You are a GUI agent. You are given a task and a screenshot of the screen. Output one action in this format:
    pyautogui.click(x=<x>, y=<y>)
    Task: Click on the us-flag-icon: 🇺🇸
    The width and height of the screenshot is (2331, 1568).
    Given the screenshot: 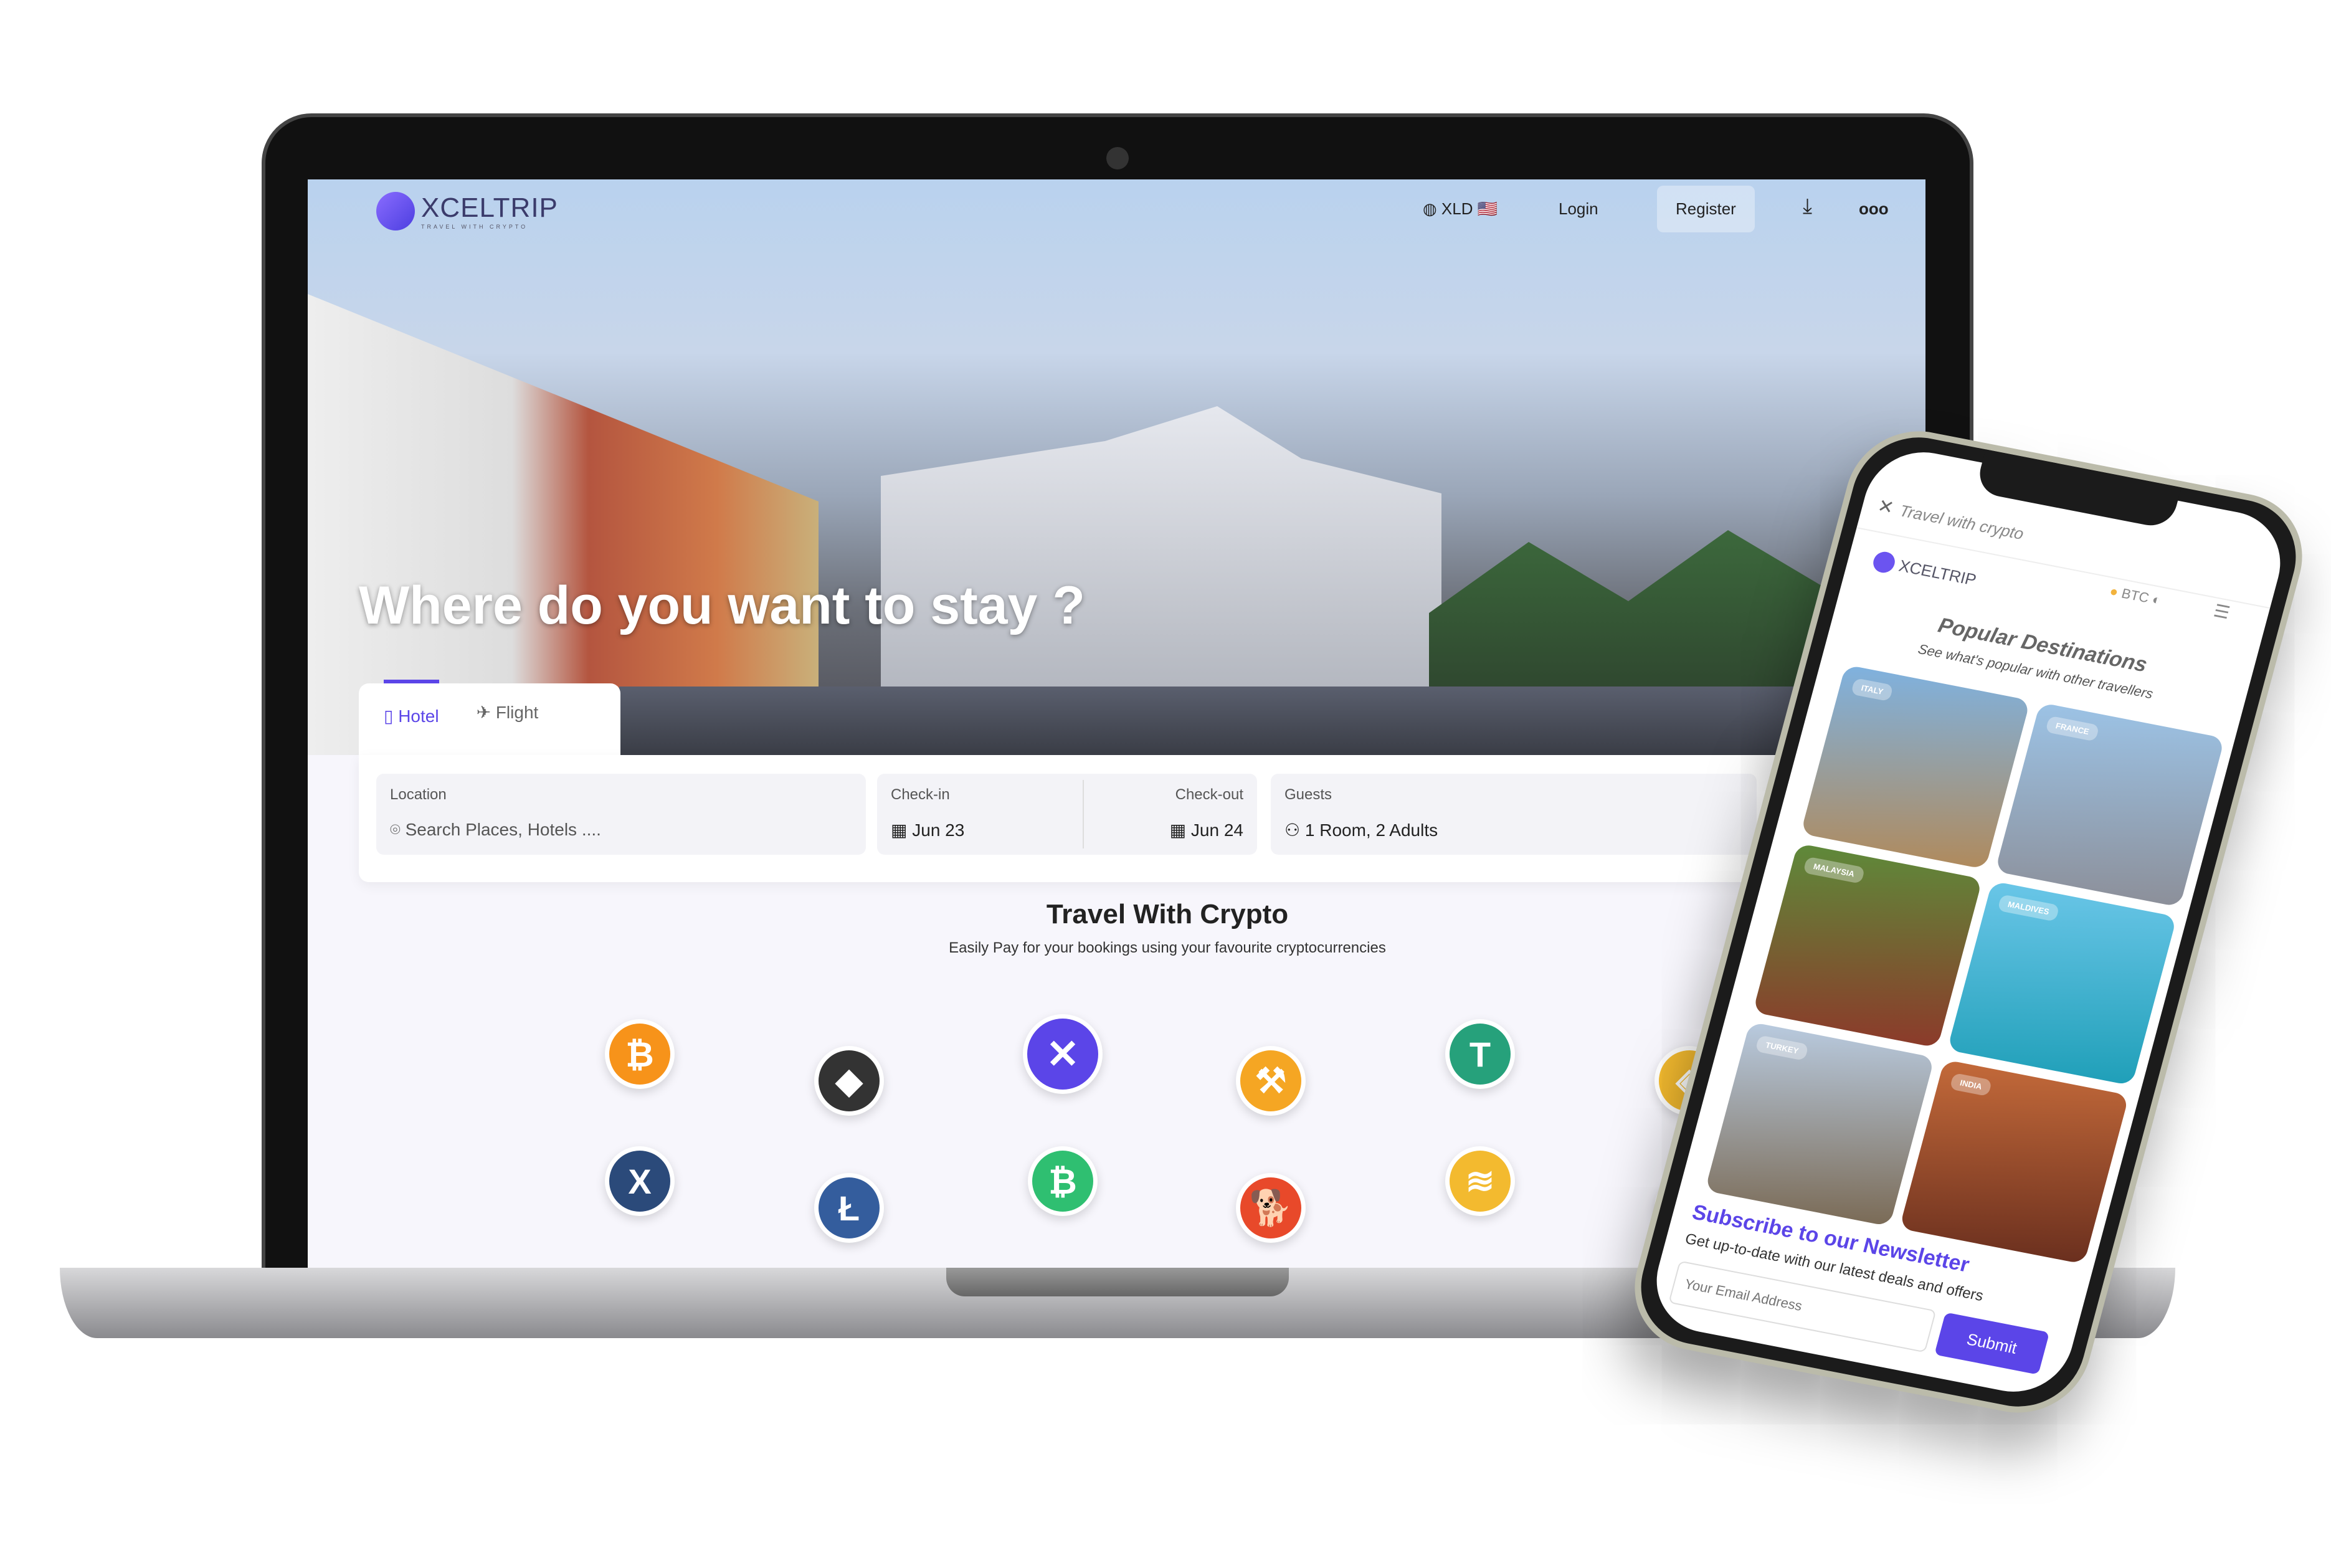 What is the action you would take?
    pyautogui.click(x=1487, y=209)
    